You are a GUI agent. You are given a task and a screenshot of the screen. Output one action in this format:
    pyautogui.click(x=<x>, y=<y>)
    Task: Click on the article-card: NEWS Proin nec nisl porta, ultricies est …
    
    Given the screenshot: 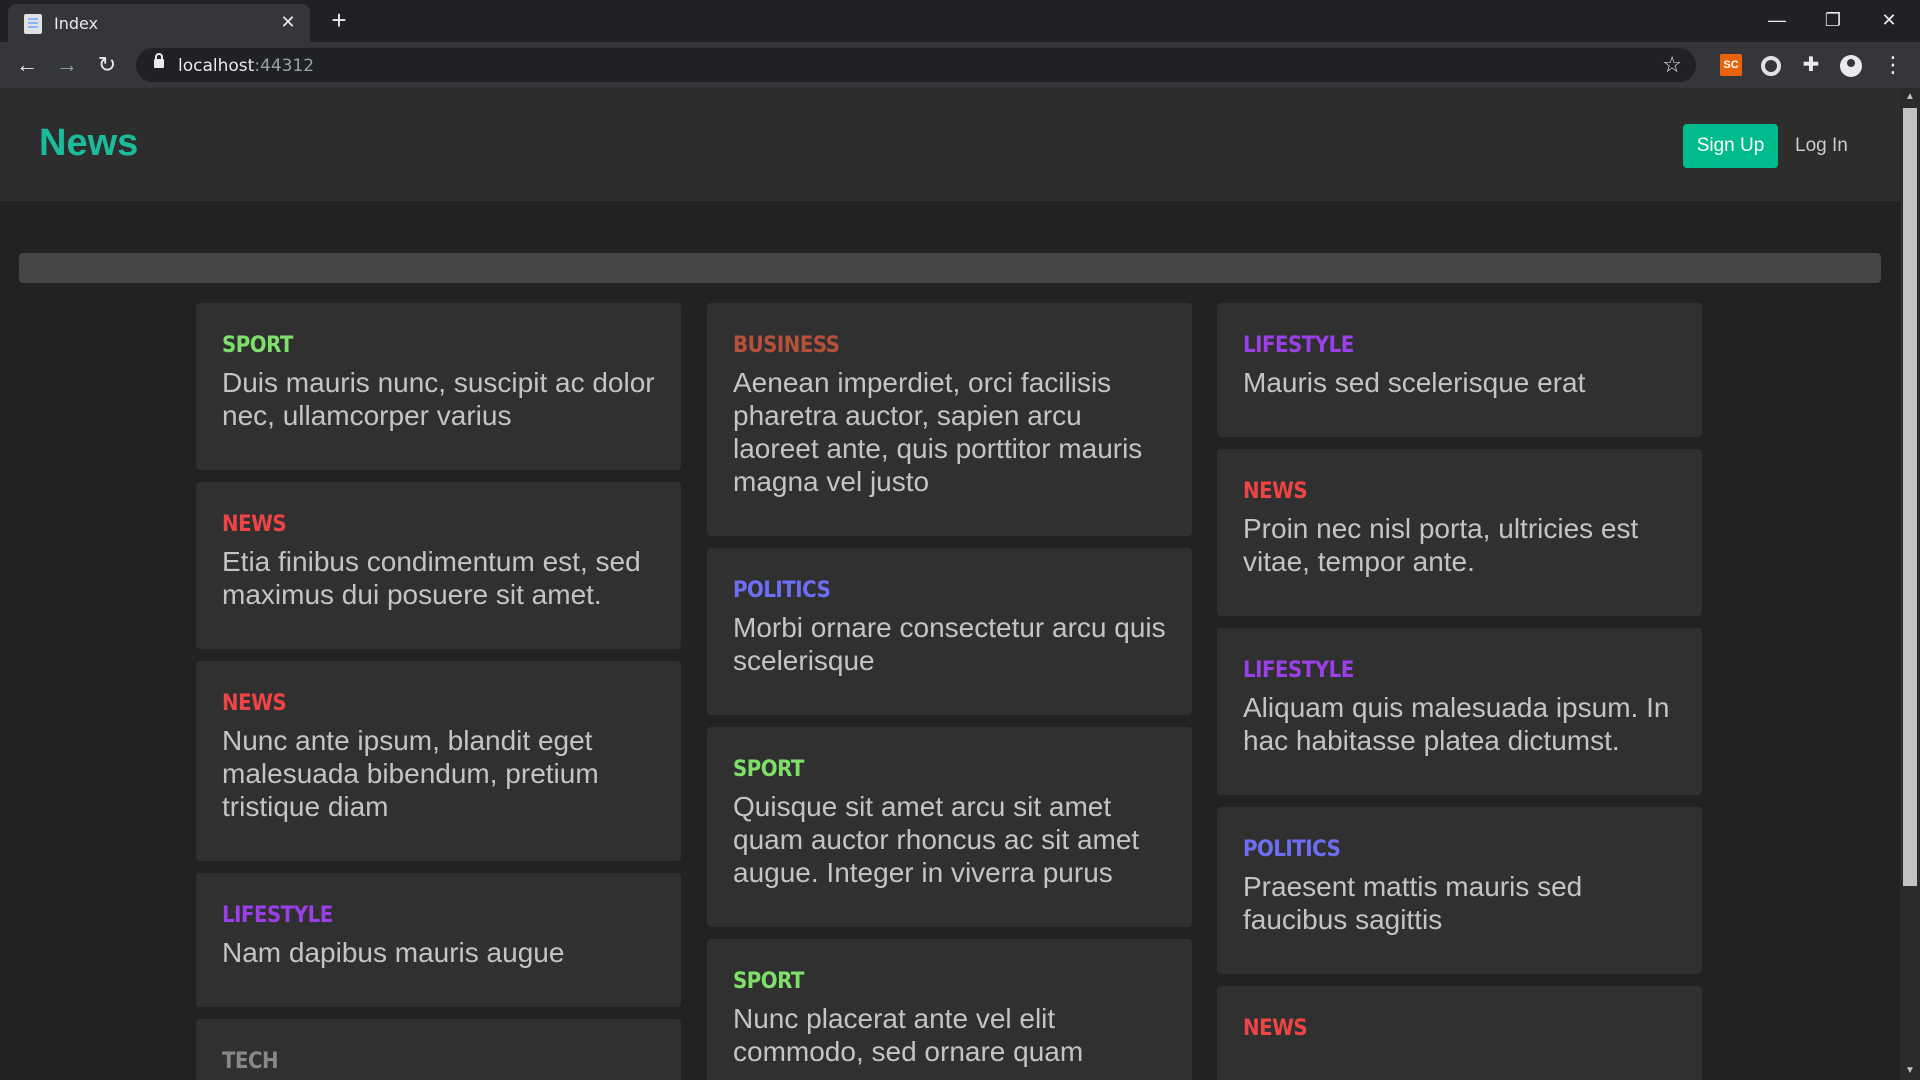 What is the action you would take?
    pyautogui.click(x=1459, y=532)
    